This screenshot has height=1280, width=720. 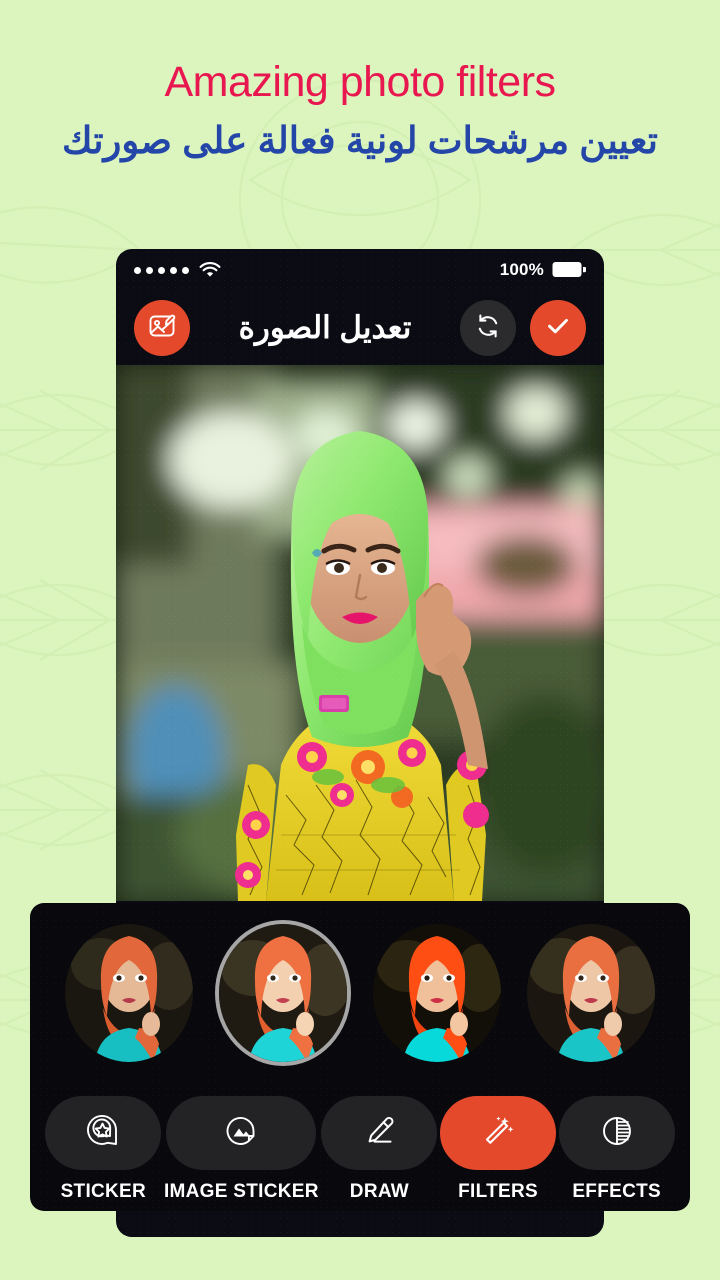 I want to click on wifi-icon, so click(x=210, y=270).